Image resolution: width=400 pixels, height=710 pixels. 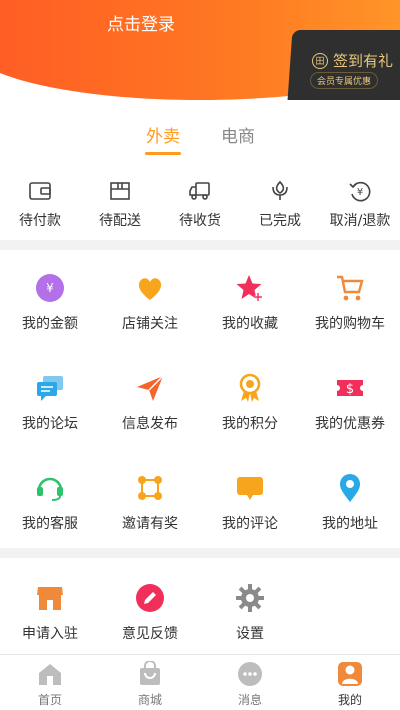 I want to click on order-completed: 已完成, so click(x=280, y=206).